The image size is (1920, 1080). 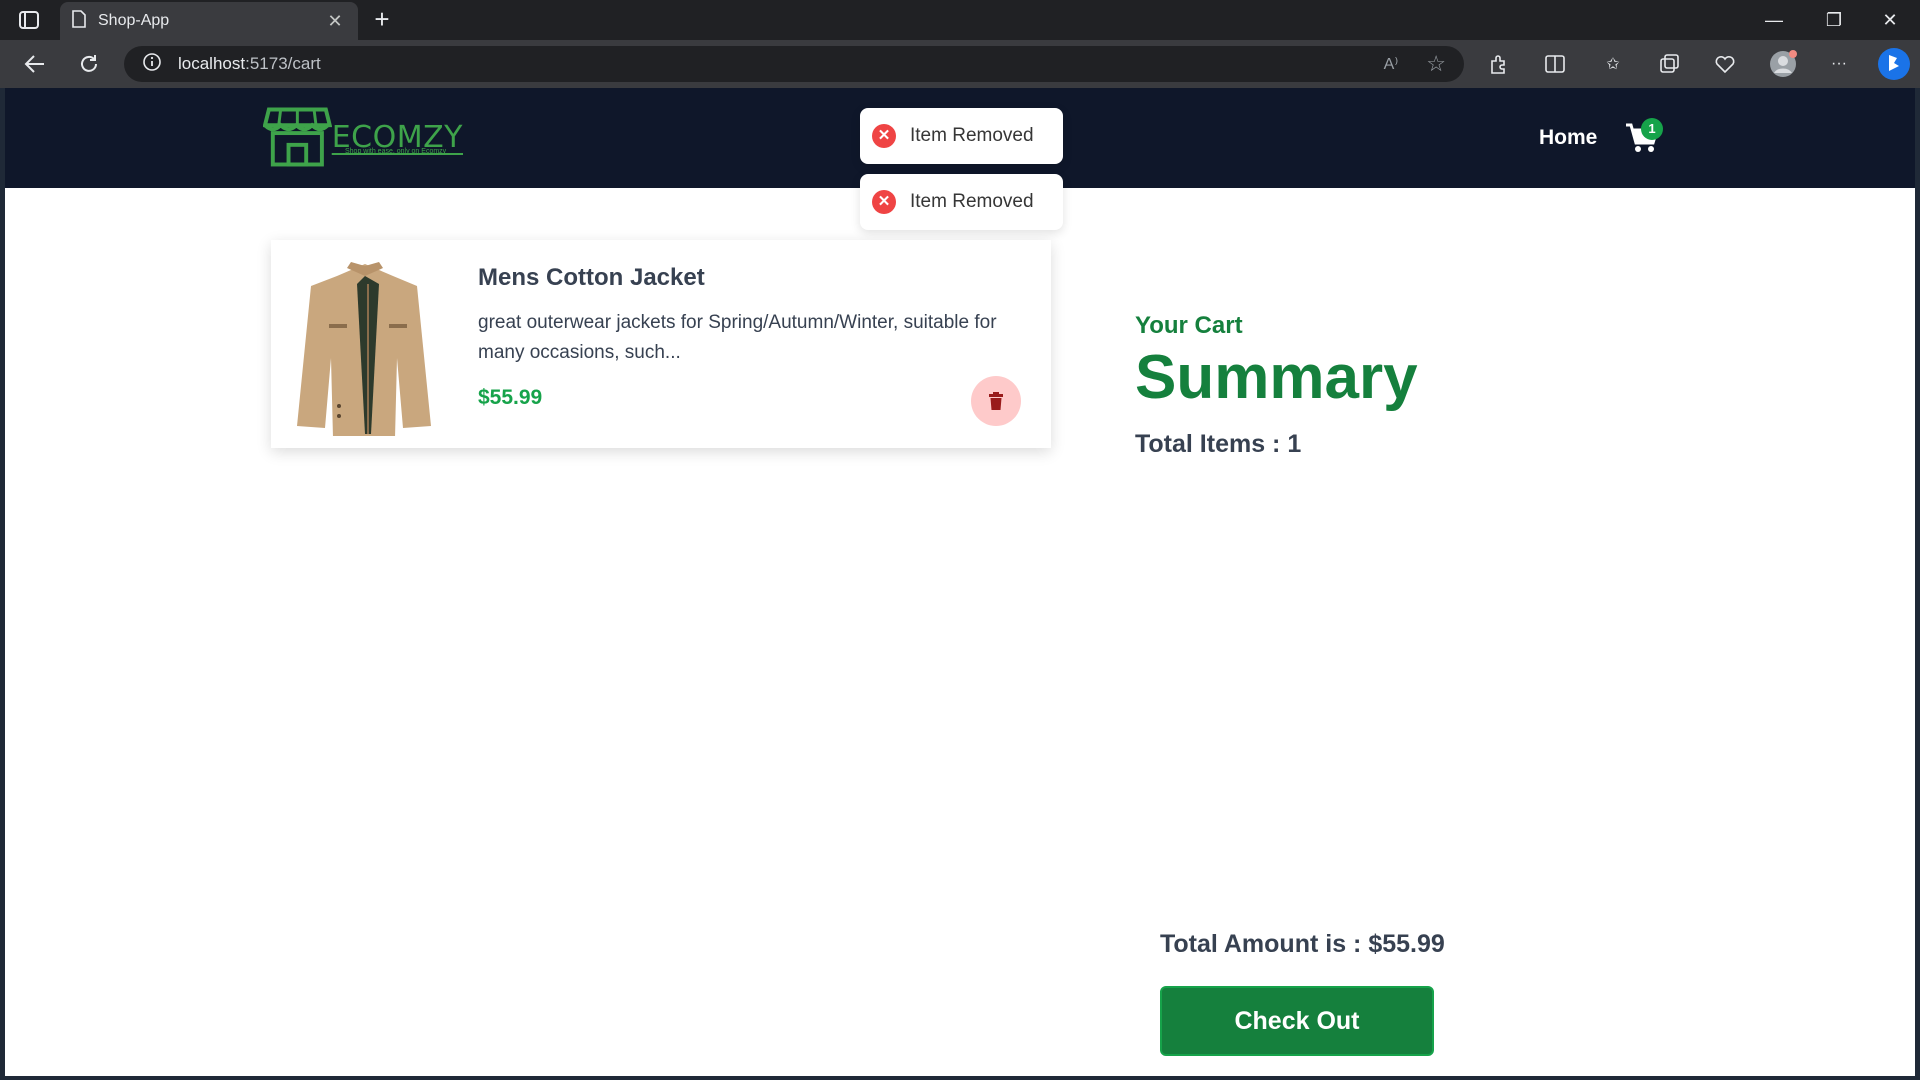 I want to click on cart-count-badge: 1, so click(x=1652, y=129).